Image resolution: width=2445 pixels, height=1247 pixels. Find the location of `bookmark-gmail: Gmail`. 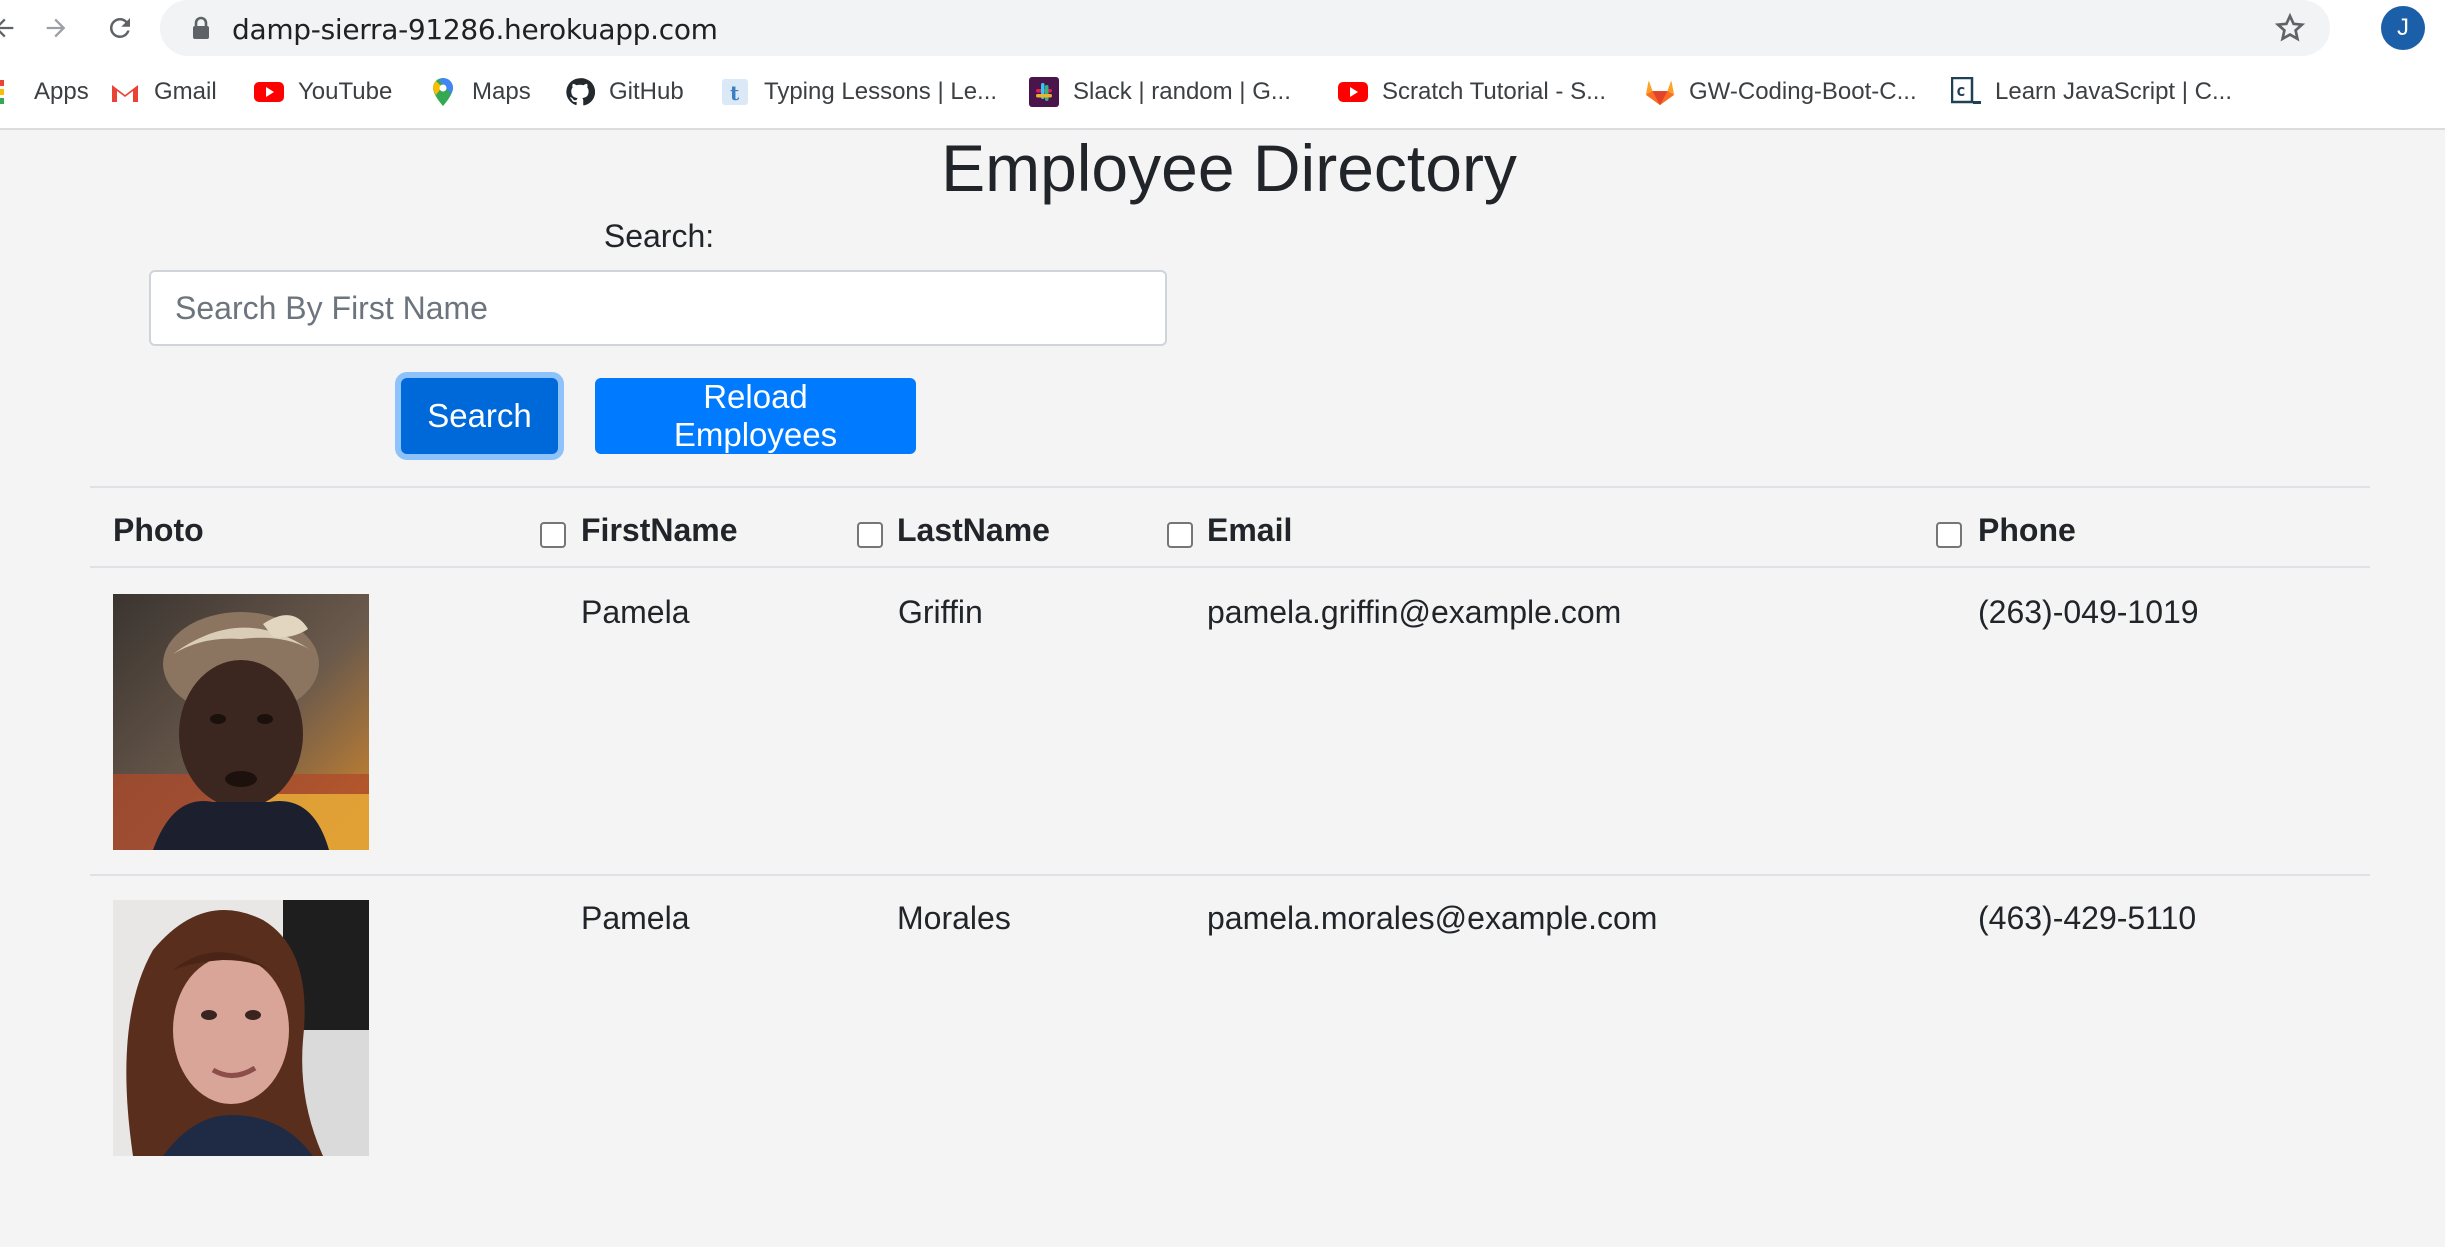

bookmark-gmail: Gmail is located at coordinates (163, 92).